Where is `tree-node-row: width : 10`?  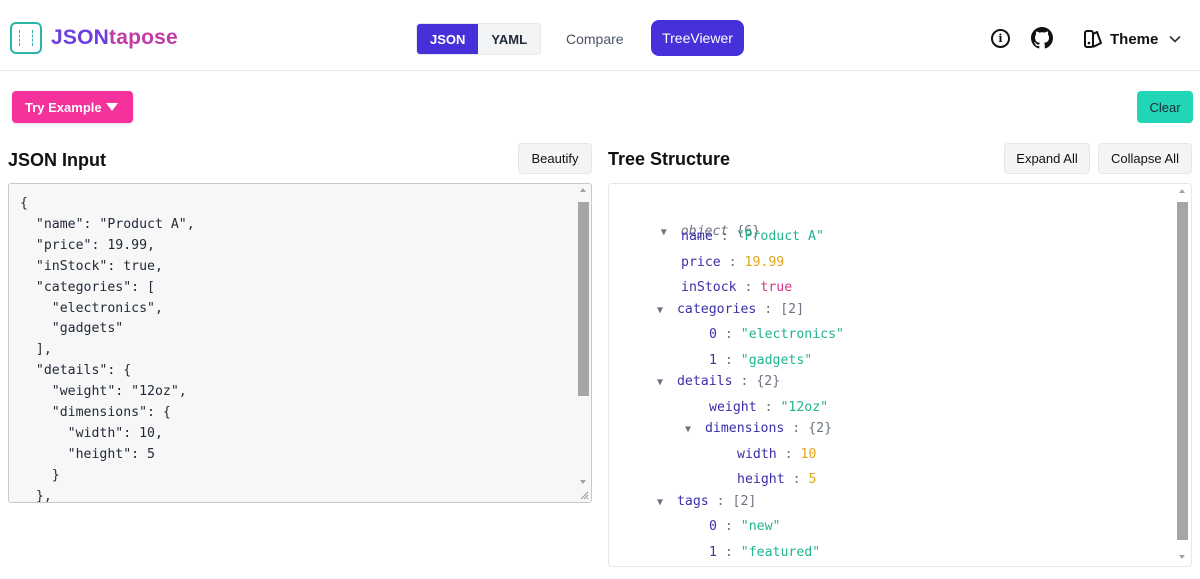
tree-node-row: width : 10 is located at coordinates (777, 454).